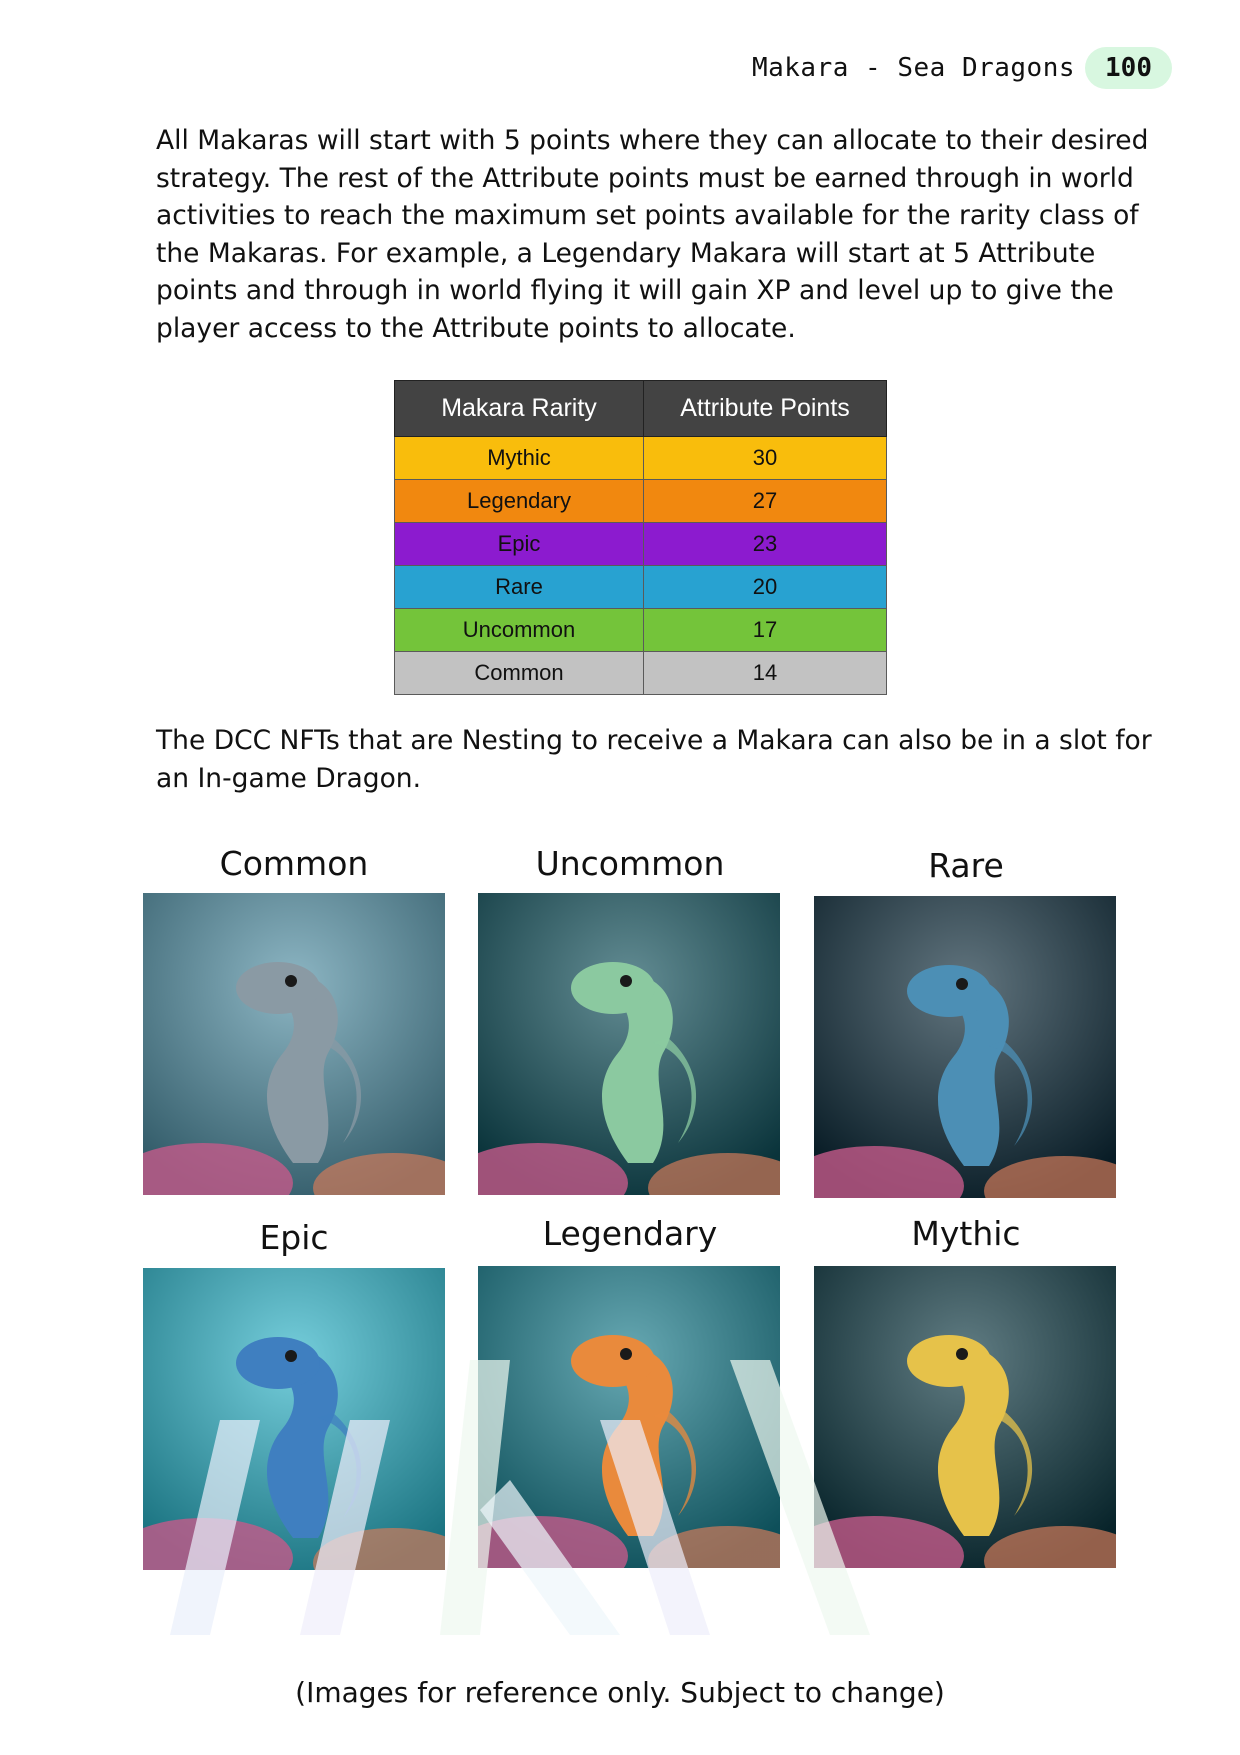  I want to click on table-row: Rare 20, so click(640, 587).